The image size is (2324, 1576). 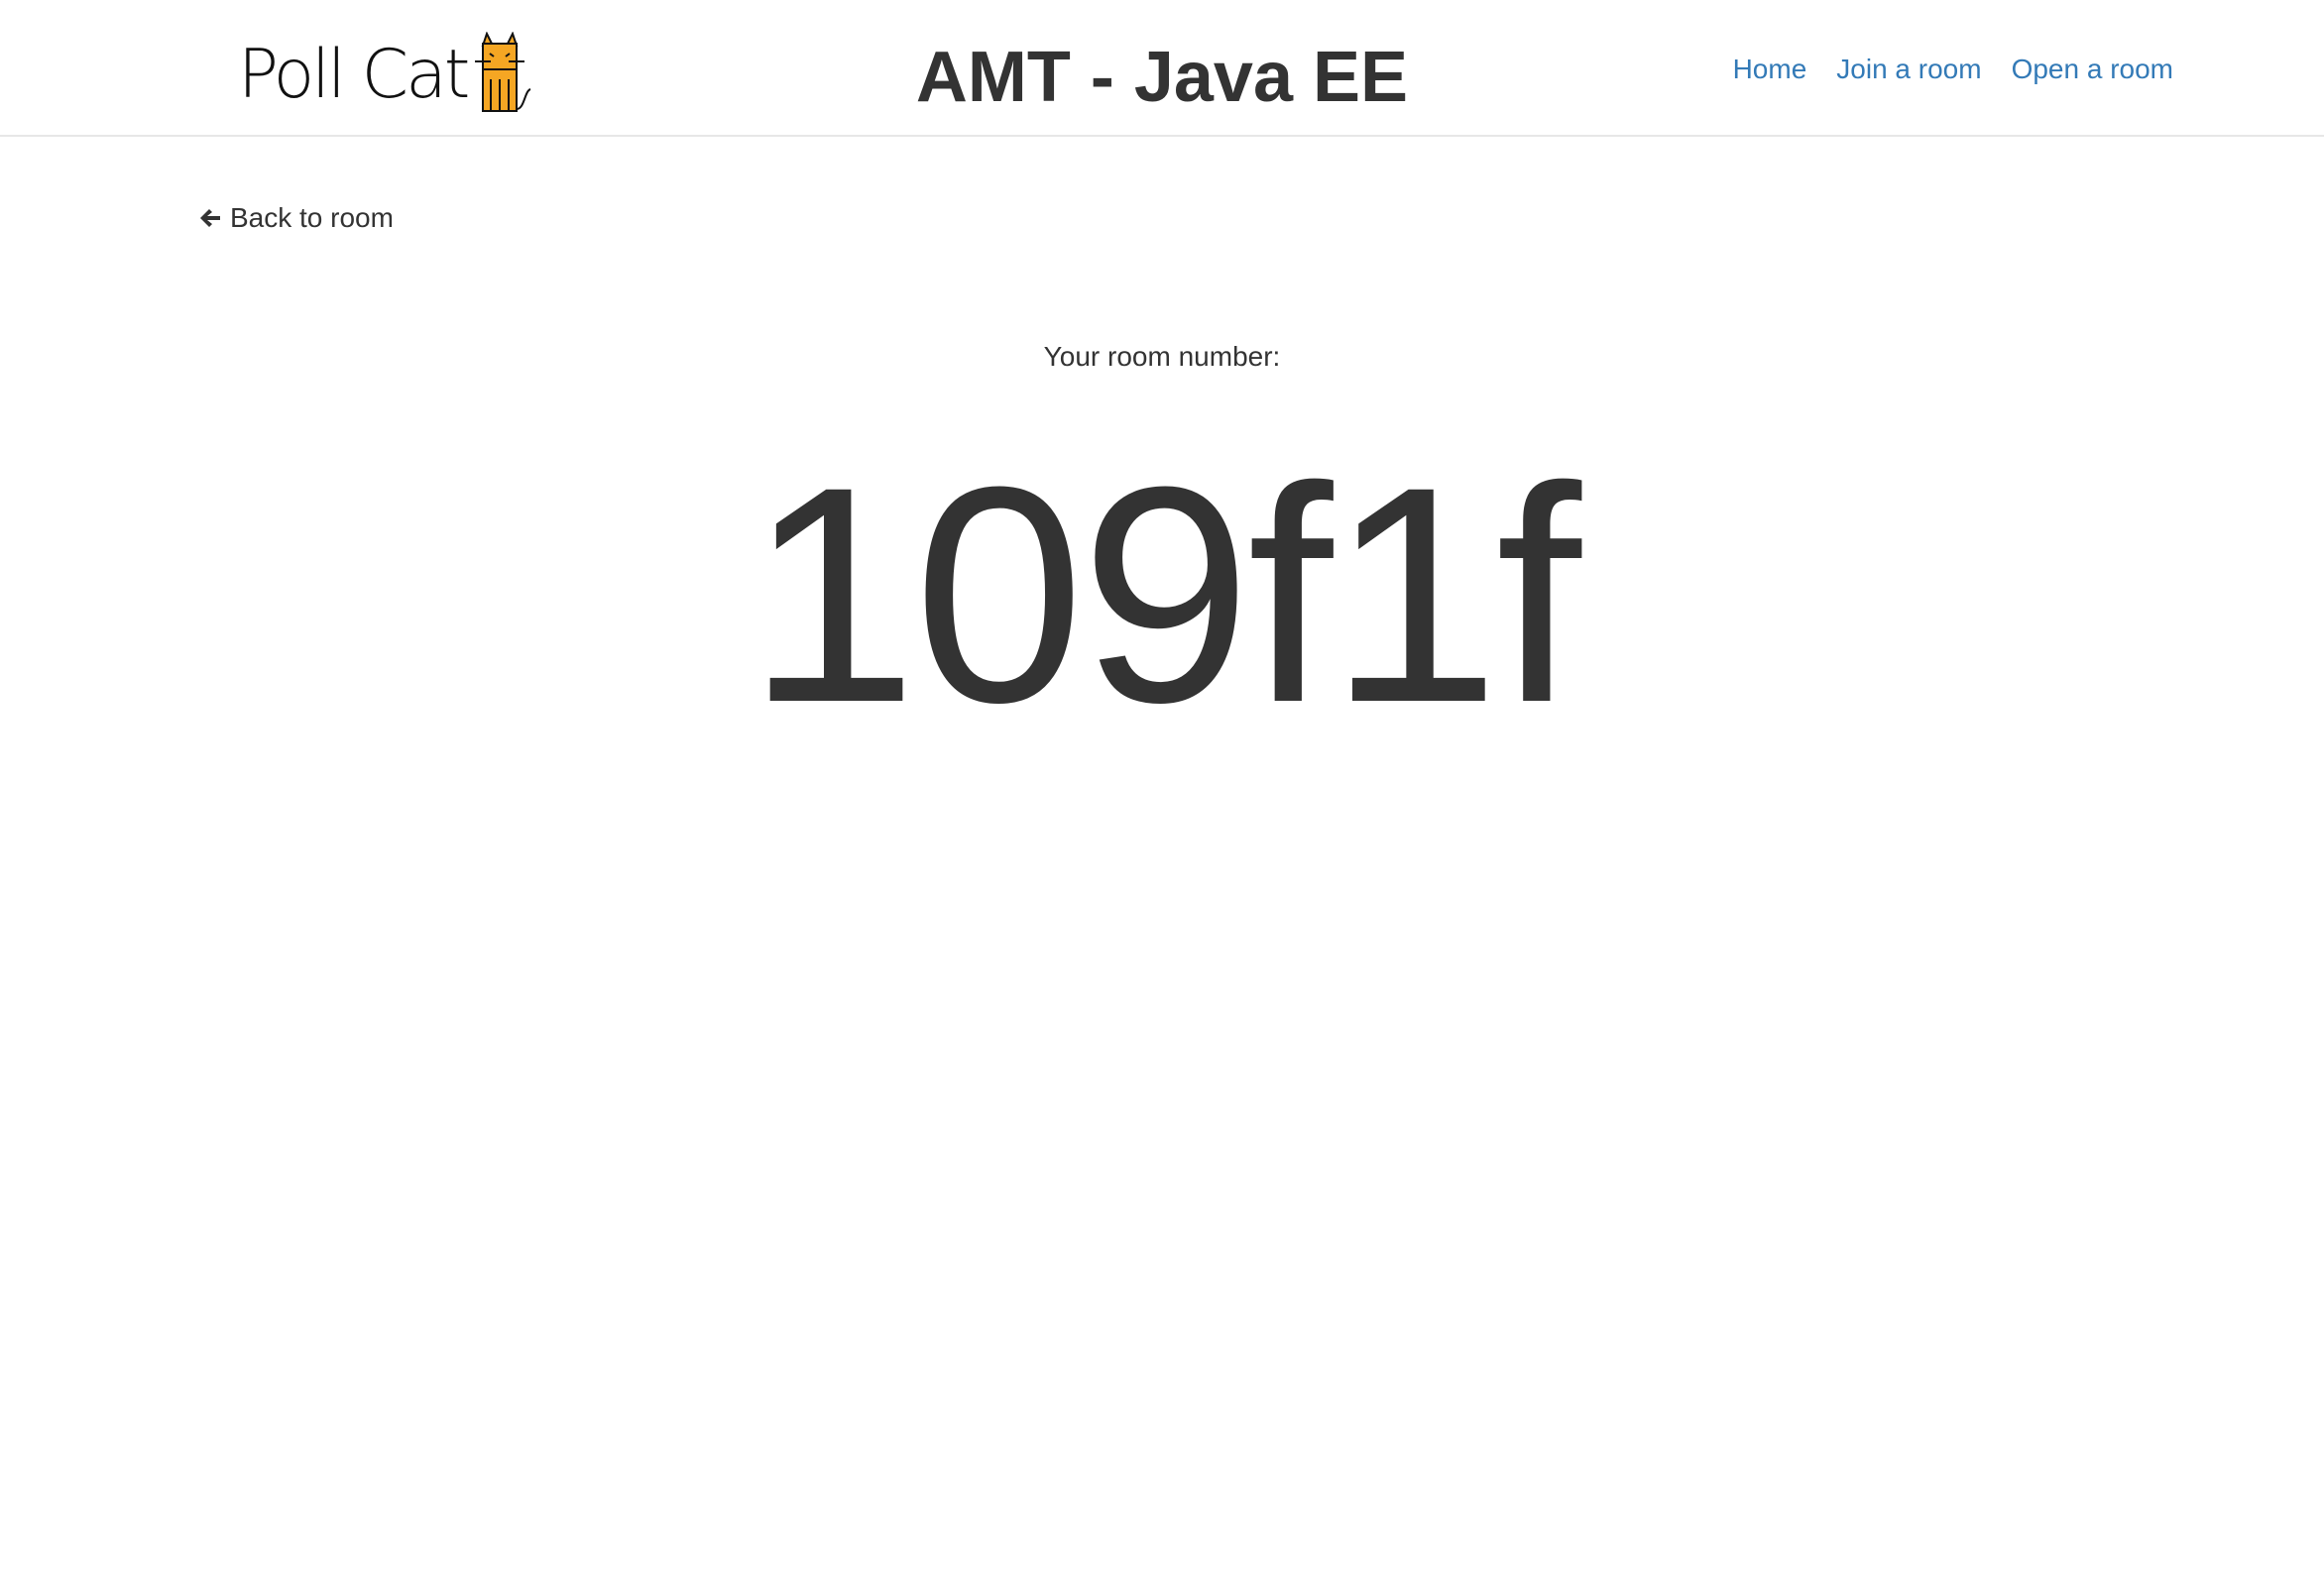 I want to click on back-to-room-link: Back to room, so click(x=296, y=218).